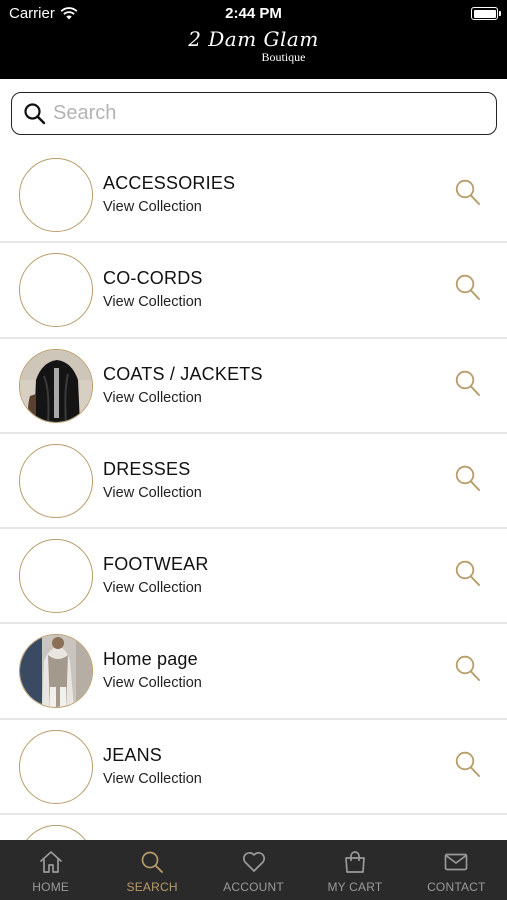  Describe the element at coordinates (253, 481) in the screenshot. I see `collection-row: DRESSES View Collection` at that location.